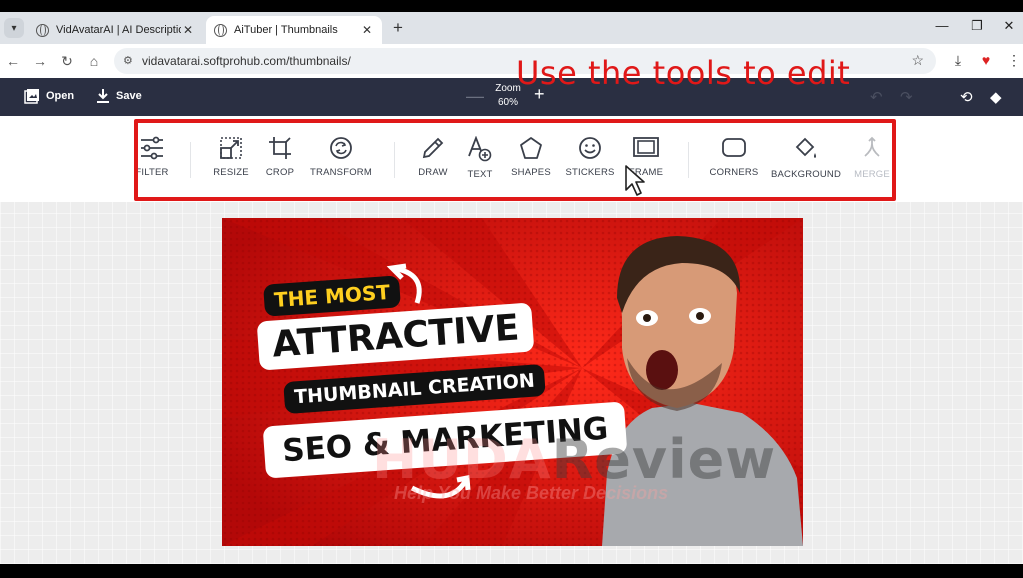  I want to click on bookmark-star-icon: ☆, so click(917, 60).